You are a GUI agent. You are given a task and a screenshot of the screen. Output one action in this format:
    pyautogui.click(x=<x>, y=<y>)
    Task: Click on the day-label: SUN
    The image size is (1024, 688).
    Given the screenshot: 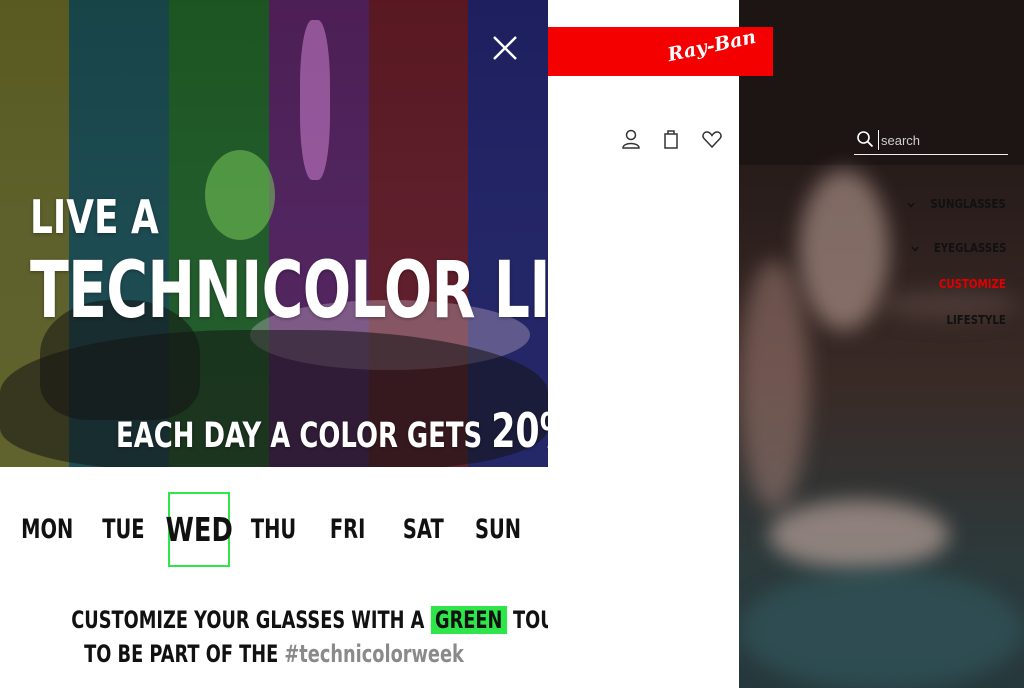 What is the action you would take?
    pyautogui.click(x=498, y=529)
    